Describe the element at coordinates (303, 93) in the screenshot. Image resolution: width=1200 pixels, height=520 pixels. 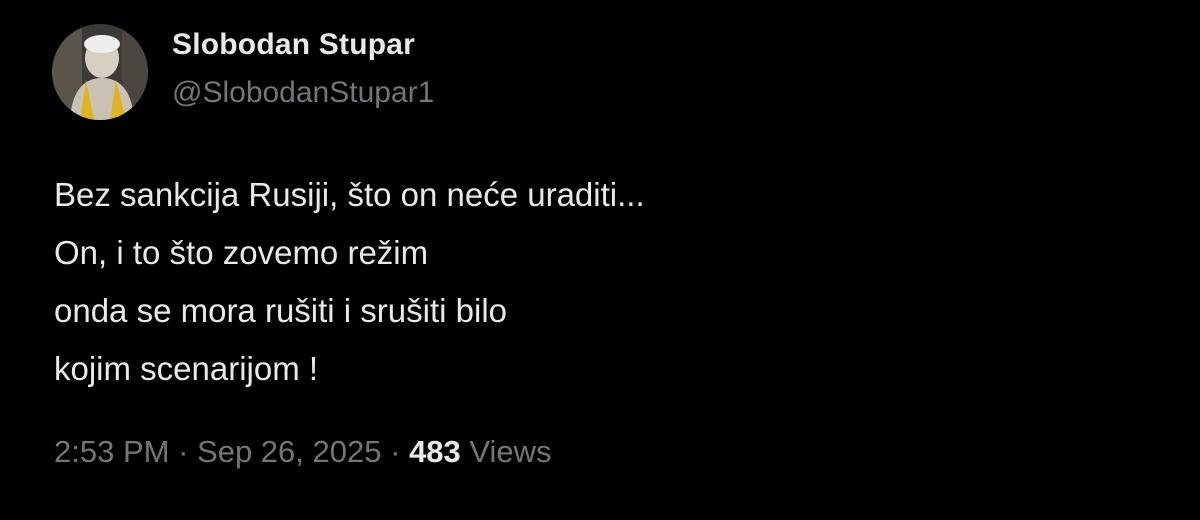
I see `author-handle: @SlobodanStupar1` at that location.